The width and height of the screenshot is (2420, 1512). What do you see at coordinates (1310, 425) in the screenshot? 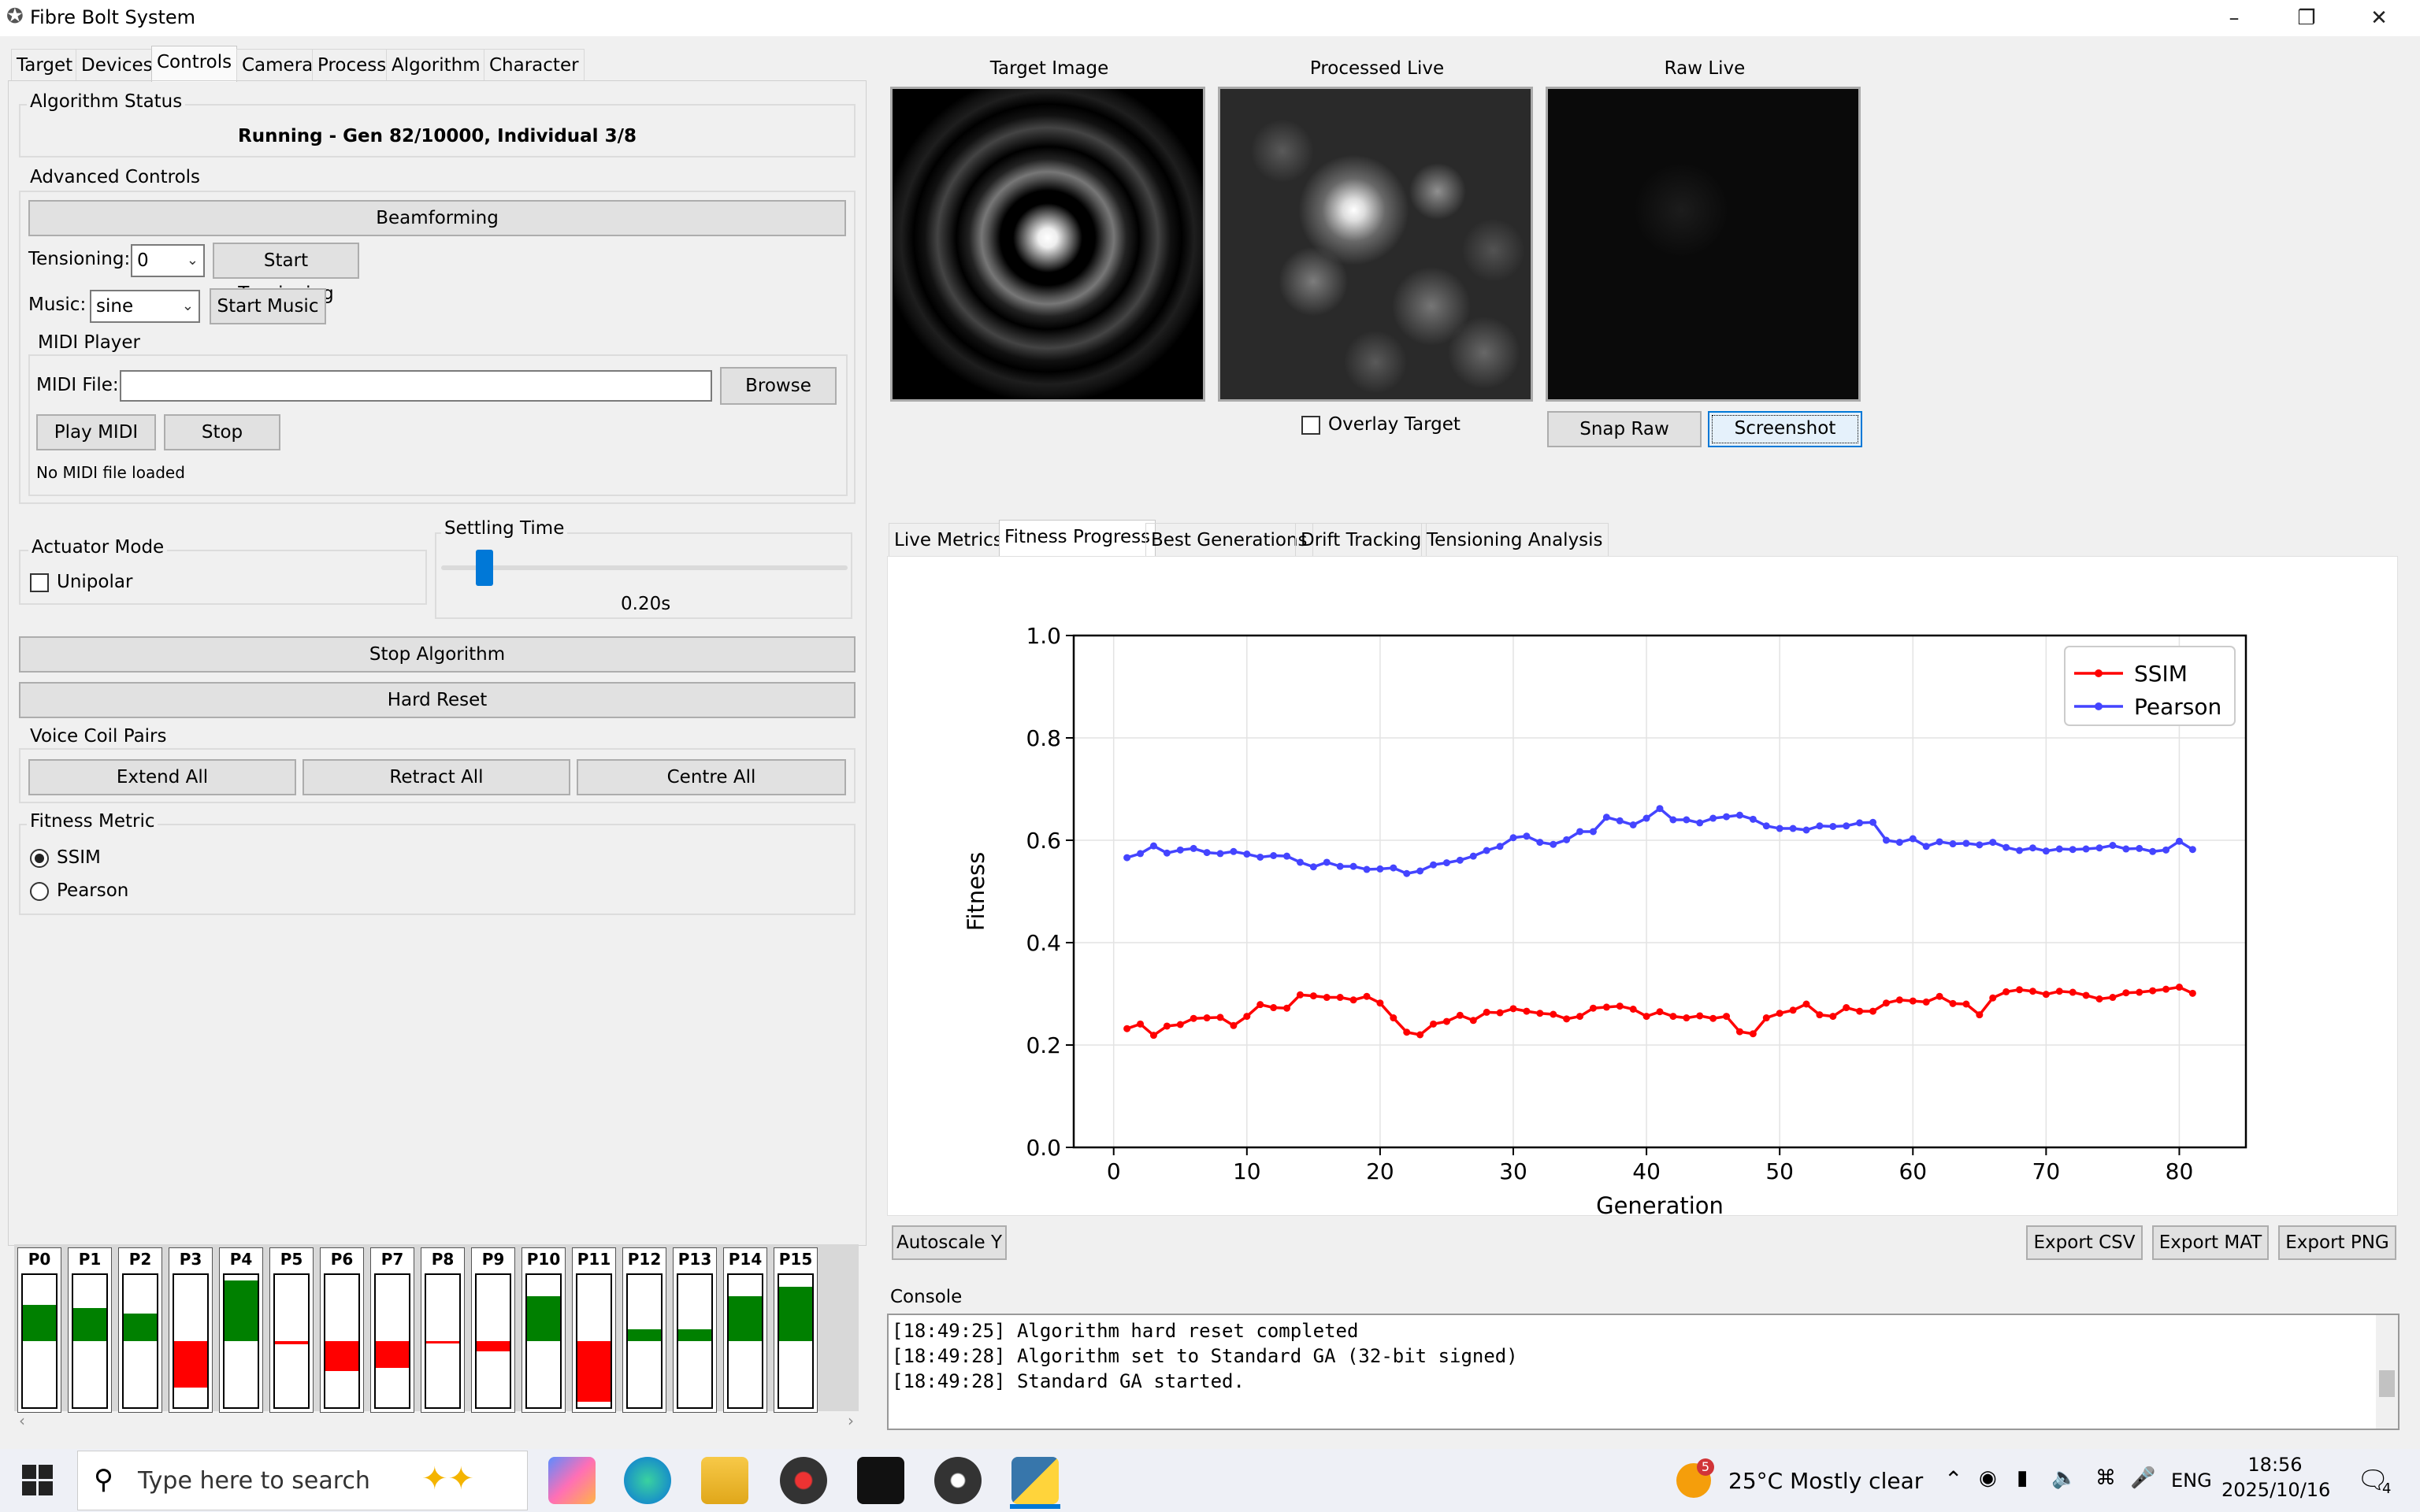
I see `overlay-target-checkbox` at bounding box center [1310, 425].